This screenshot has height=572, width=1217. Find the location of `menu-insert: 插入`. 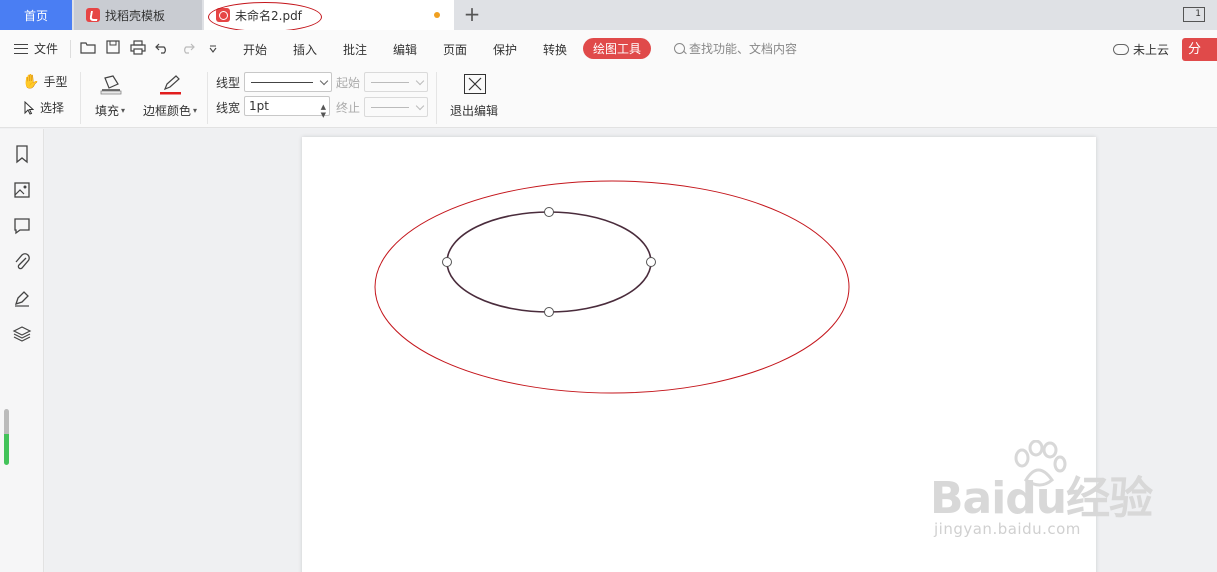

menu-insert: 插入 is located at coordinates (305, 49).